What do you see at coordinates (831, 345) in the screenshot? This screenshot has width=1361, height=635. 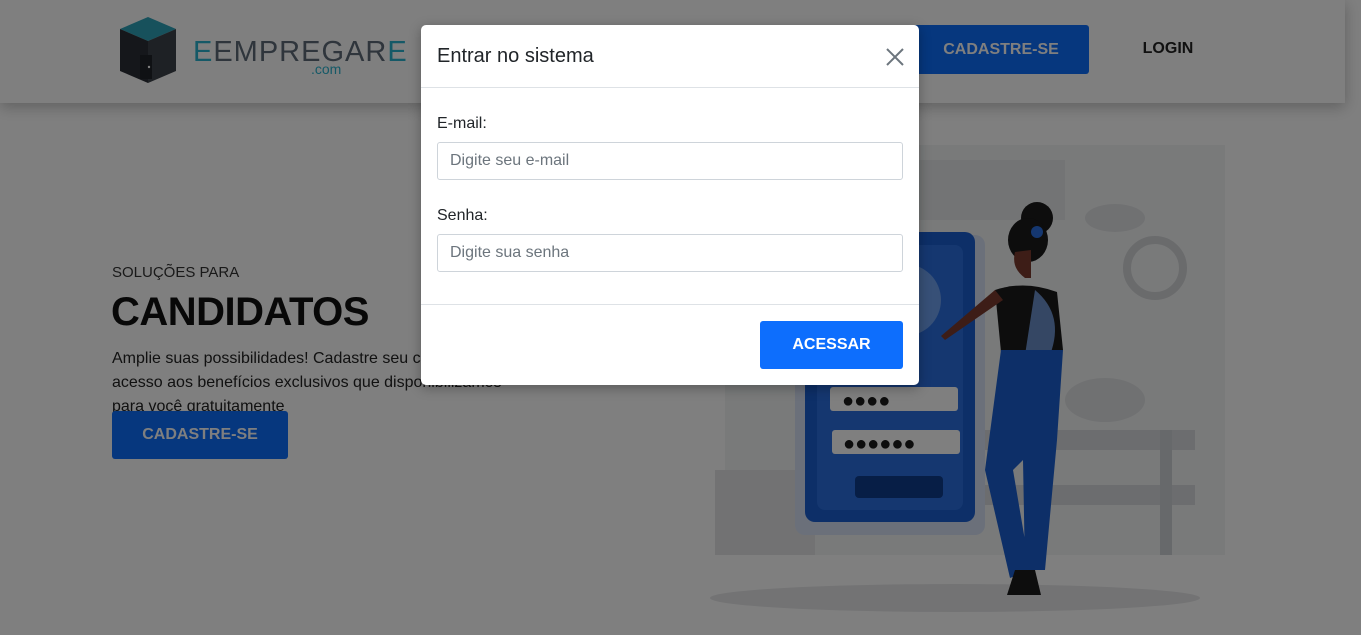 I see `submit-button: ACESSAR` at bounding box center [831, 345].